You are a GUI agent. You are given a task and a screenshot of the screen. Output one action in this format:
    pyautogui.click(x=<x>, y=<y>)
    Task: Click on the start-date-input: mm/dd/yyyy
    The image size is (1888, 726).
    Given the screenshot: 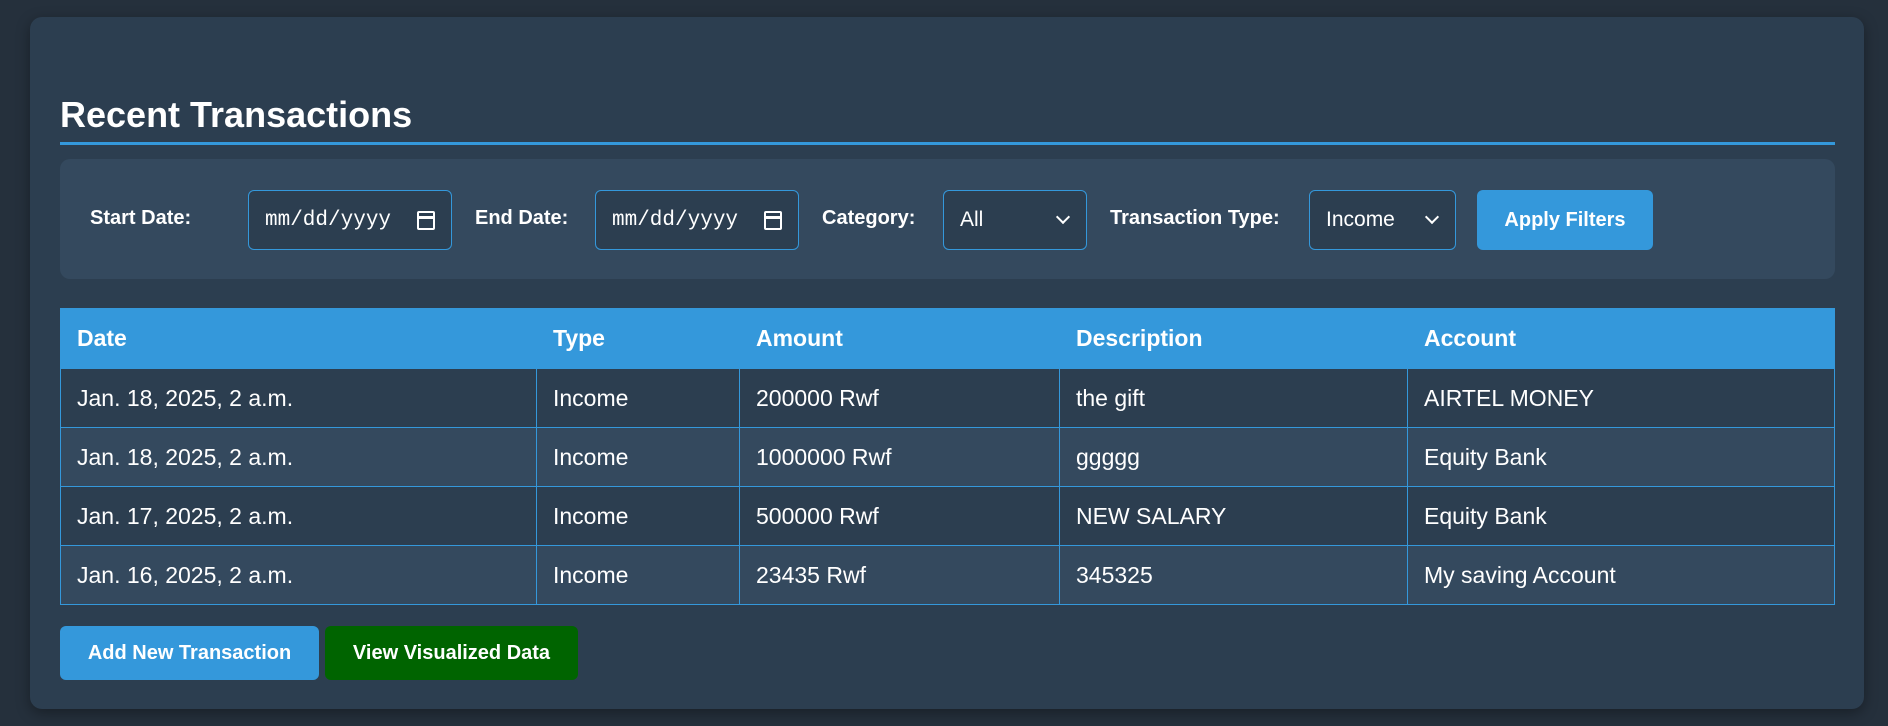 What is the action you would take?
    pyautogui.click(x=350, y=220)
    